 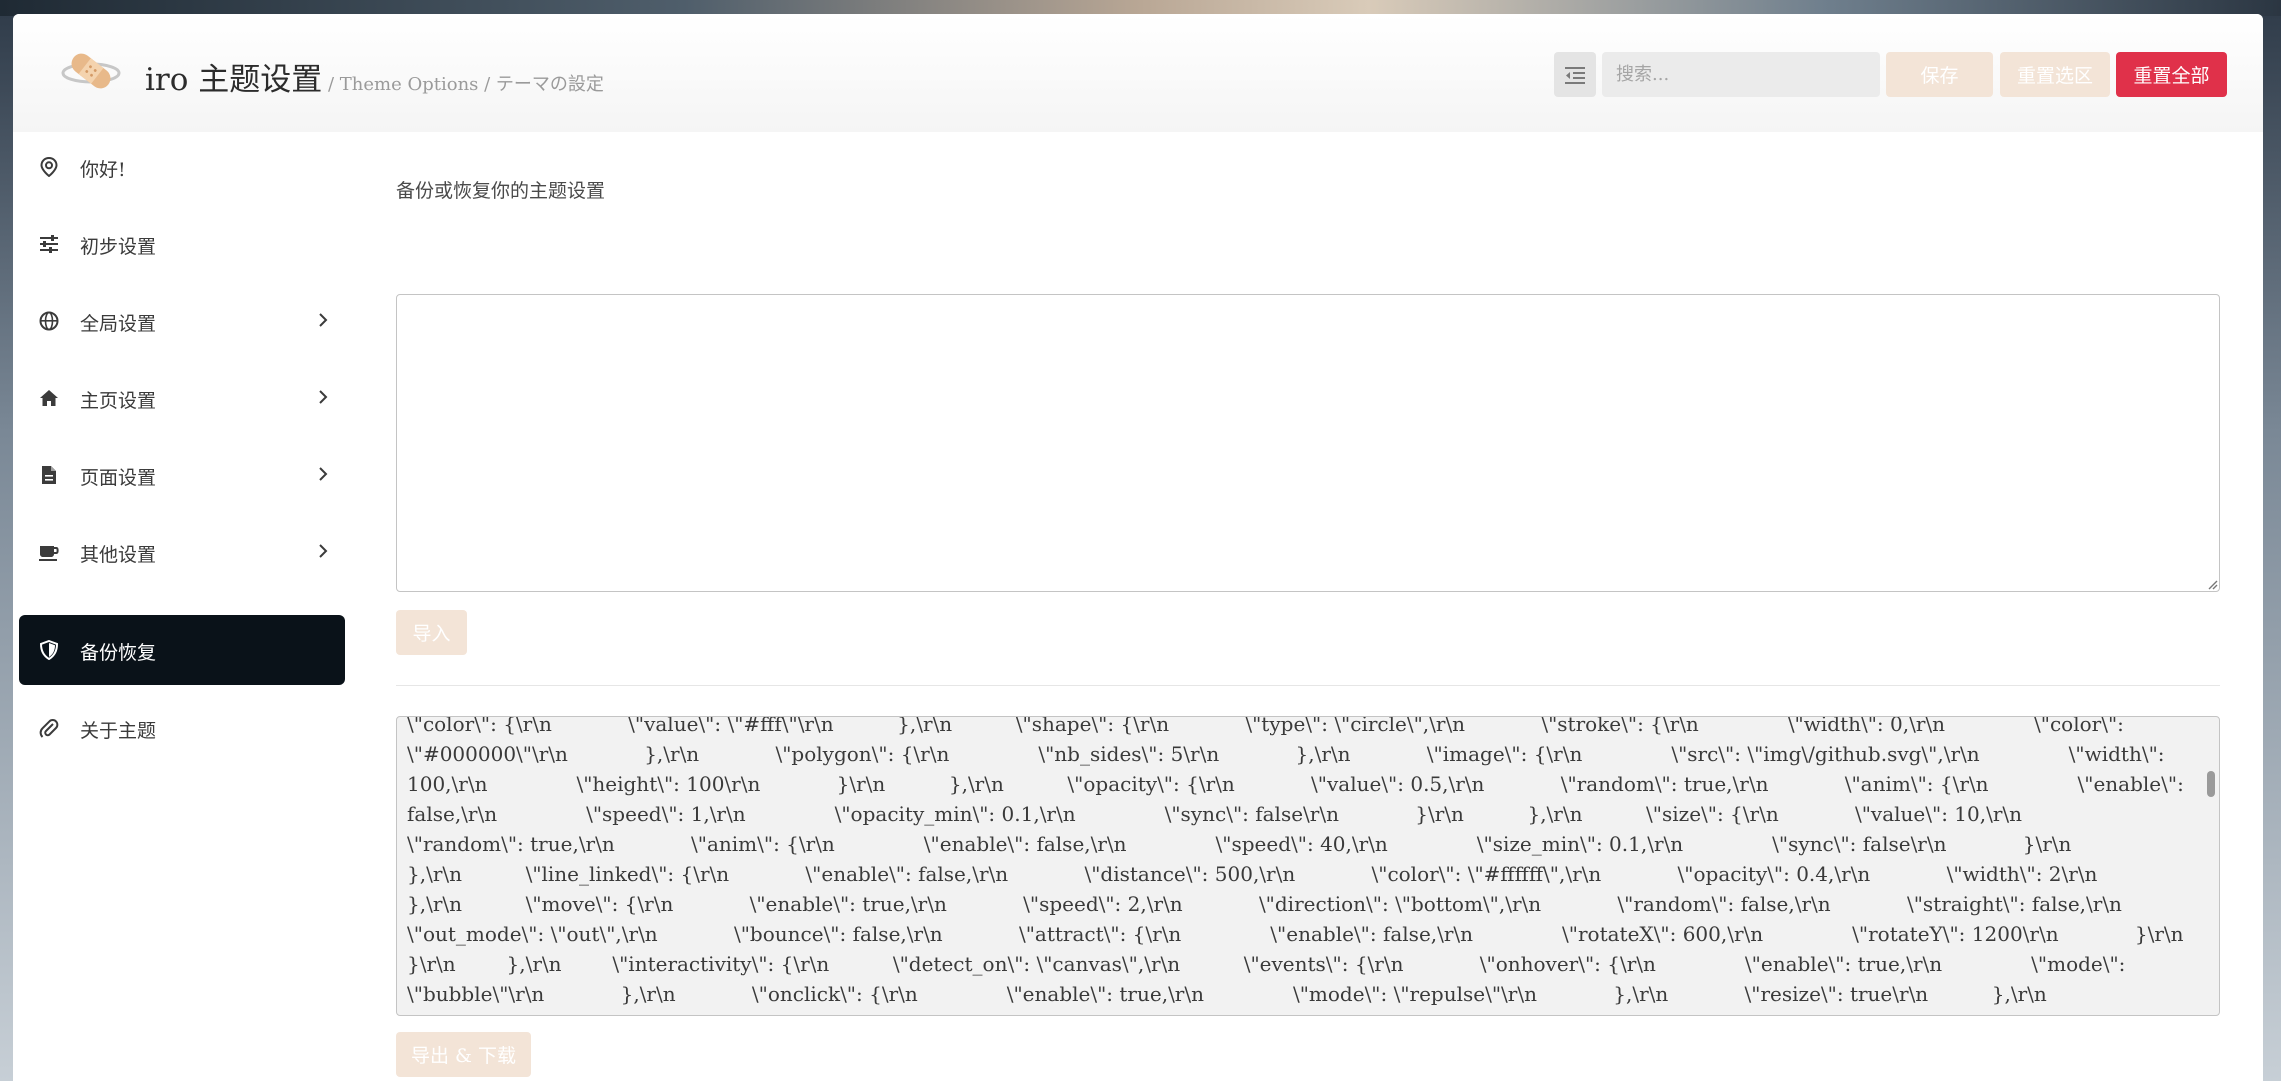 What do you see at coordinates (118, 324) in the screenshot?
I see `sidebar-item-label: 全局设置` at bounding box center [118, 324].